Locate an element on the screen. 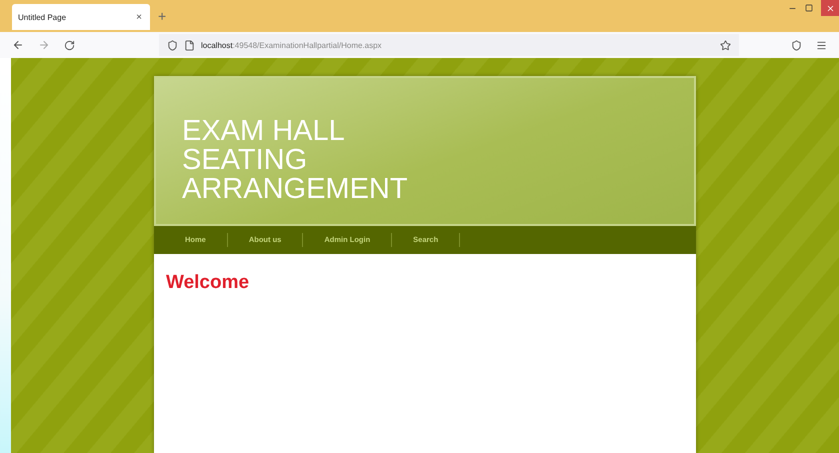 The image size is (839, 453). reload-icon is located at coordinates (69, 45).